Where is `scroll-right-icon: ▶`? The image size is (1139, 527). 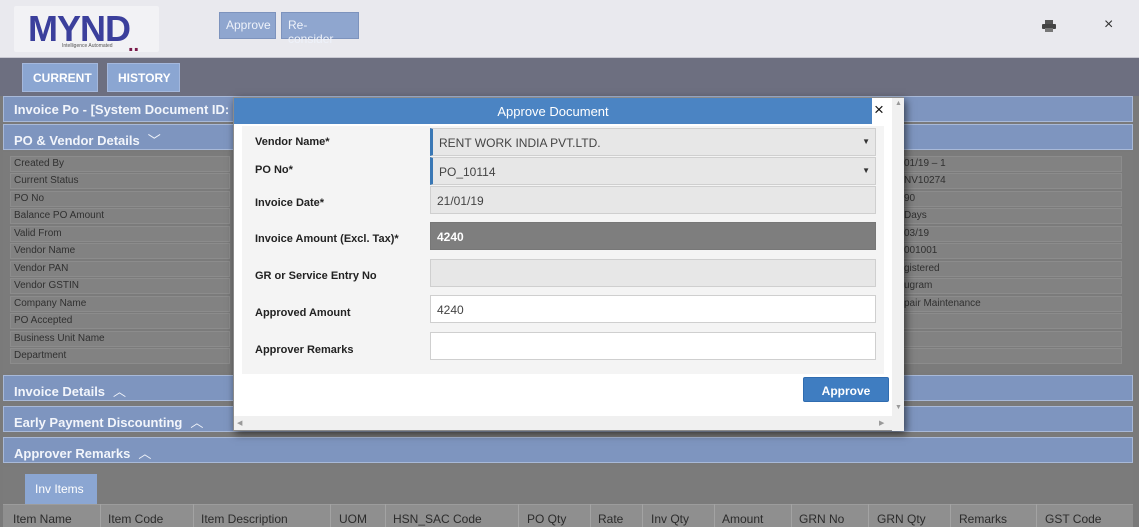 scroll-right-icon: ▶ is located at coordinates (881, 423).